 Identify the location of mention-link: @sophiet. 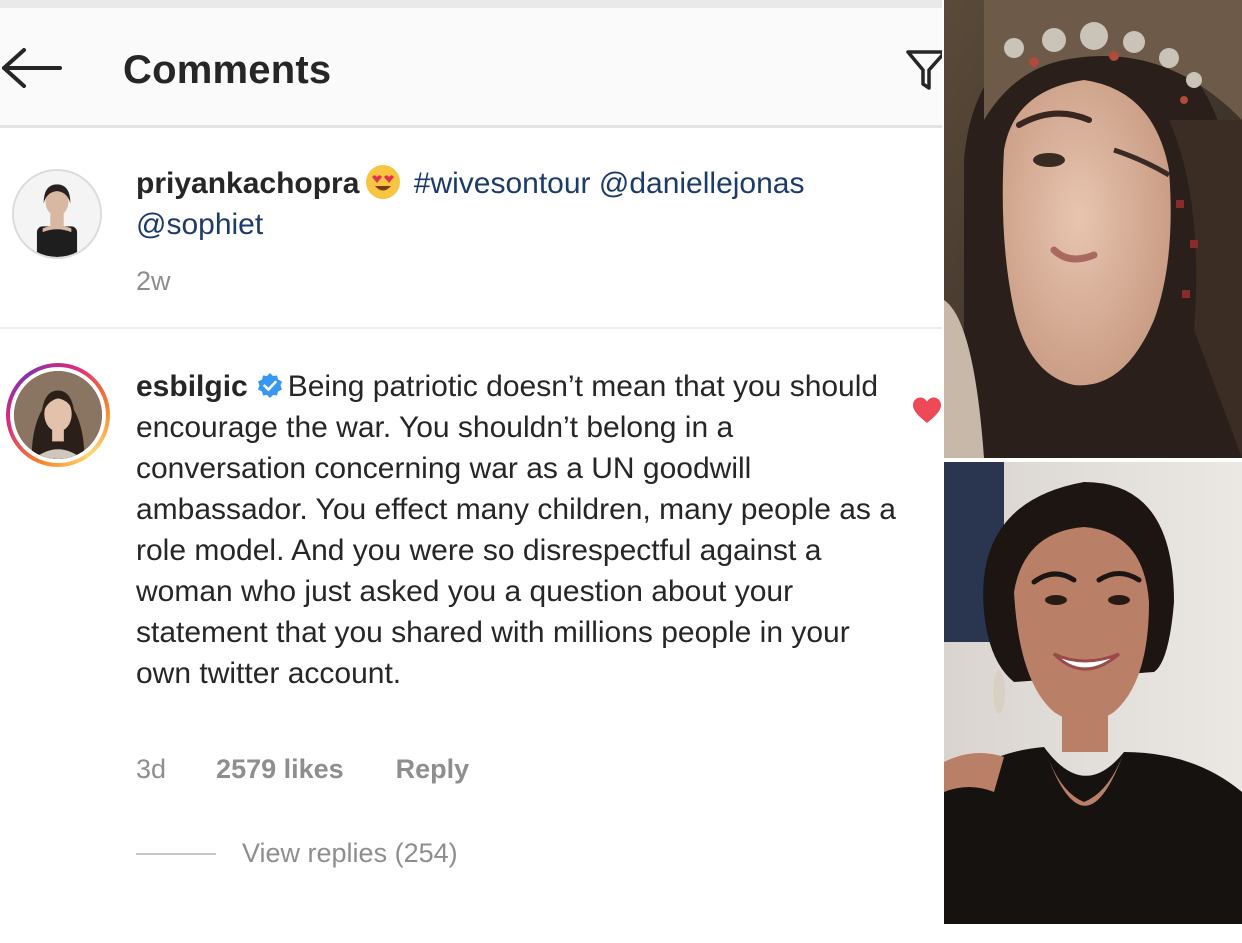
(199, 224).